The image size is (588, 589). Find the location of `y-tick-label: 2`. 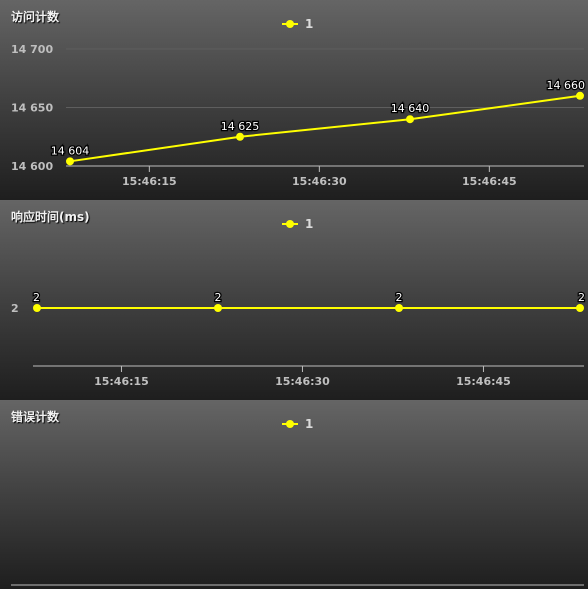

y-tick-label: 2 is located at coordinates (15, 308).